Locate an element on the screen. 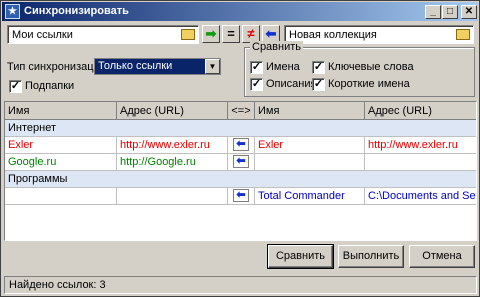 This screenshot has width=480, height=297. minimize-button: _ is located at coordinates (433, 12).